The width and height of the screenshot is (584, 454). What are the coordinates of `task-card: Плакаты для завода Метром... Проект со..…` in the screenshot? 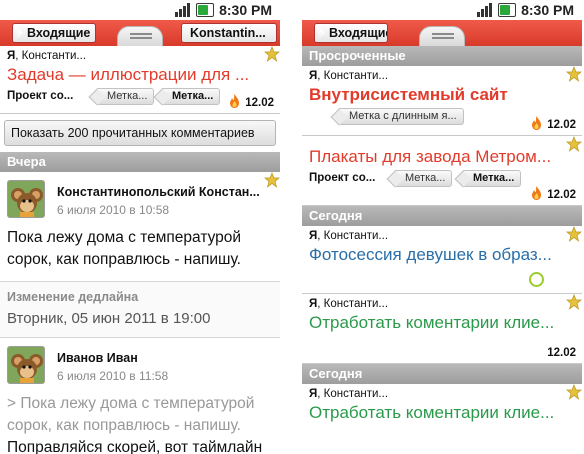 It's located at (442, 171).